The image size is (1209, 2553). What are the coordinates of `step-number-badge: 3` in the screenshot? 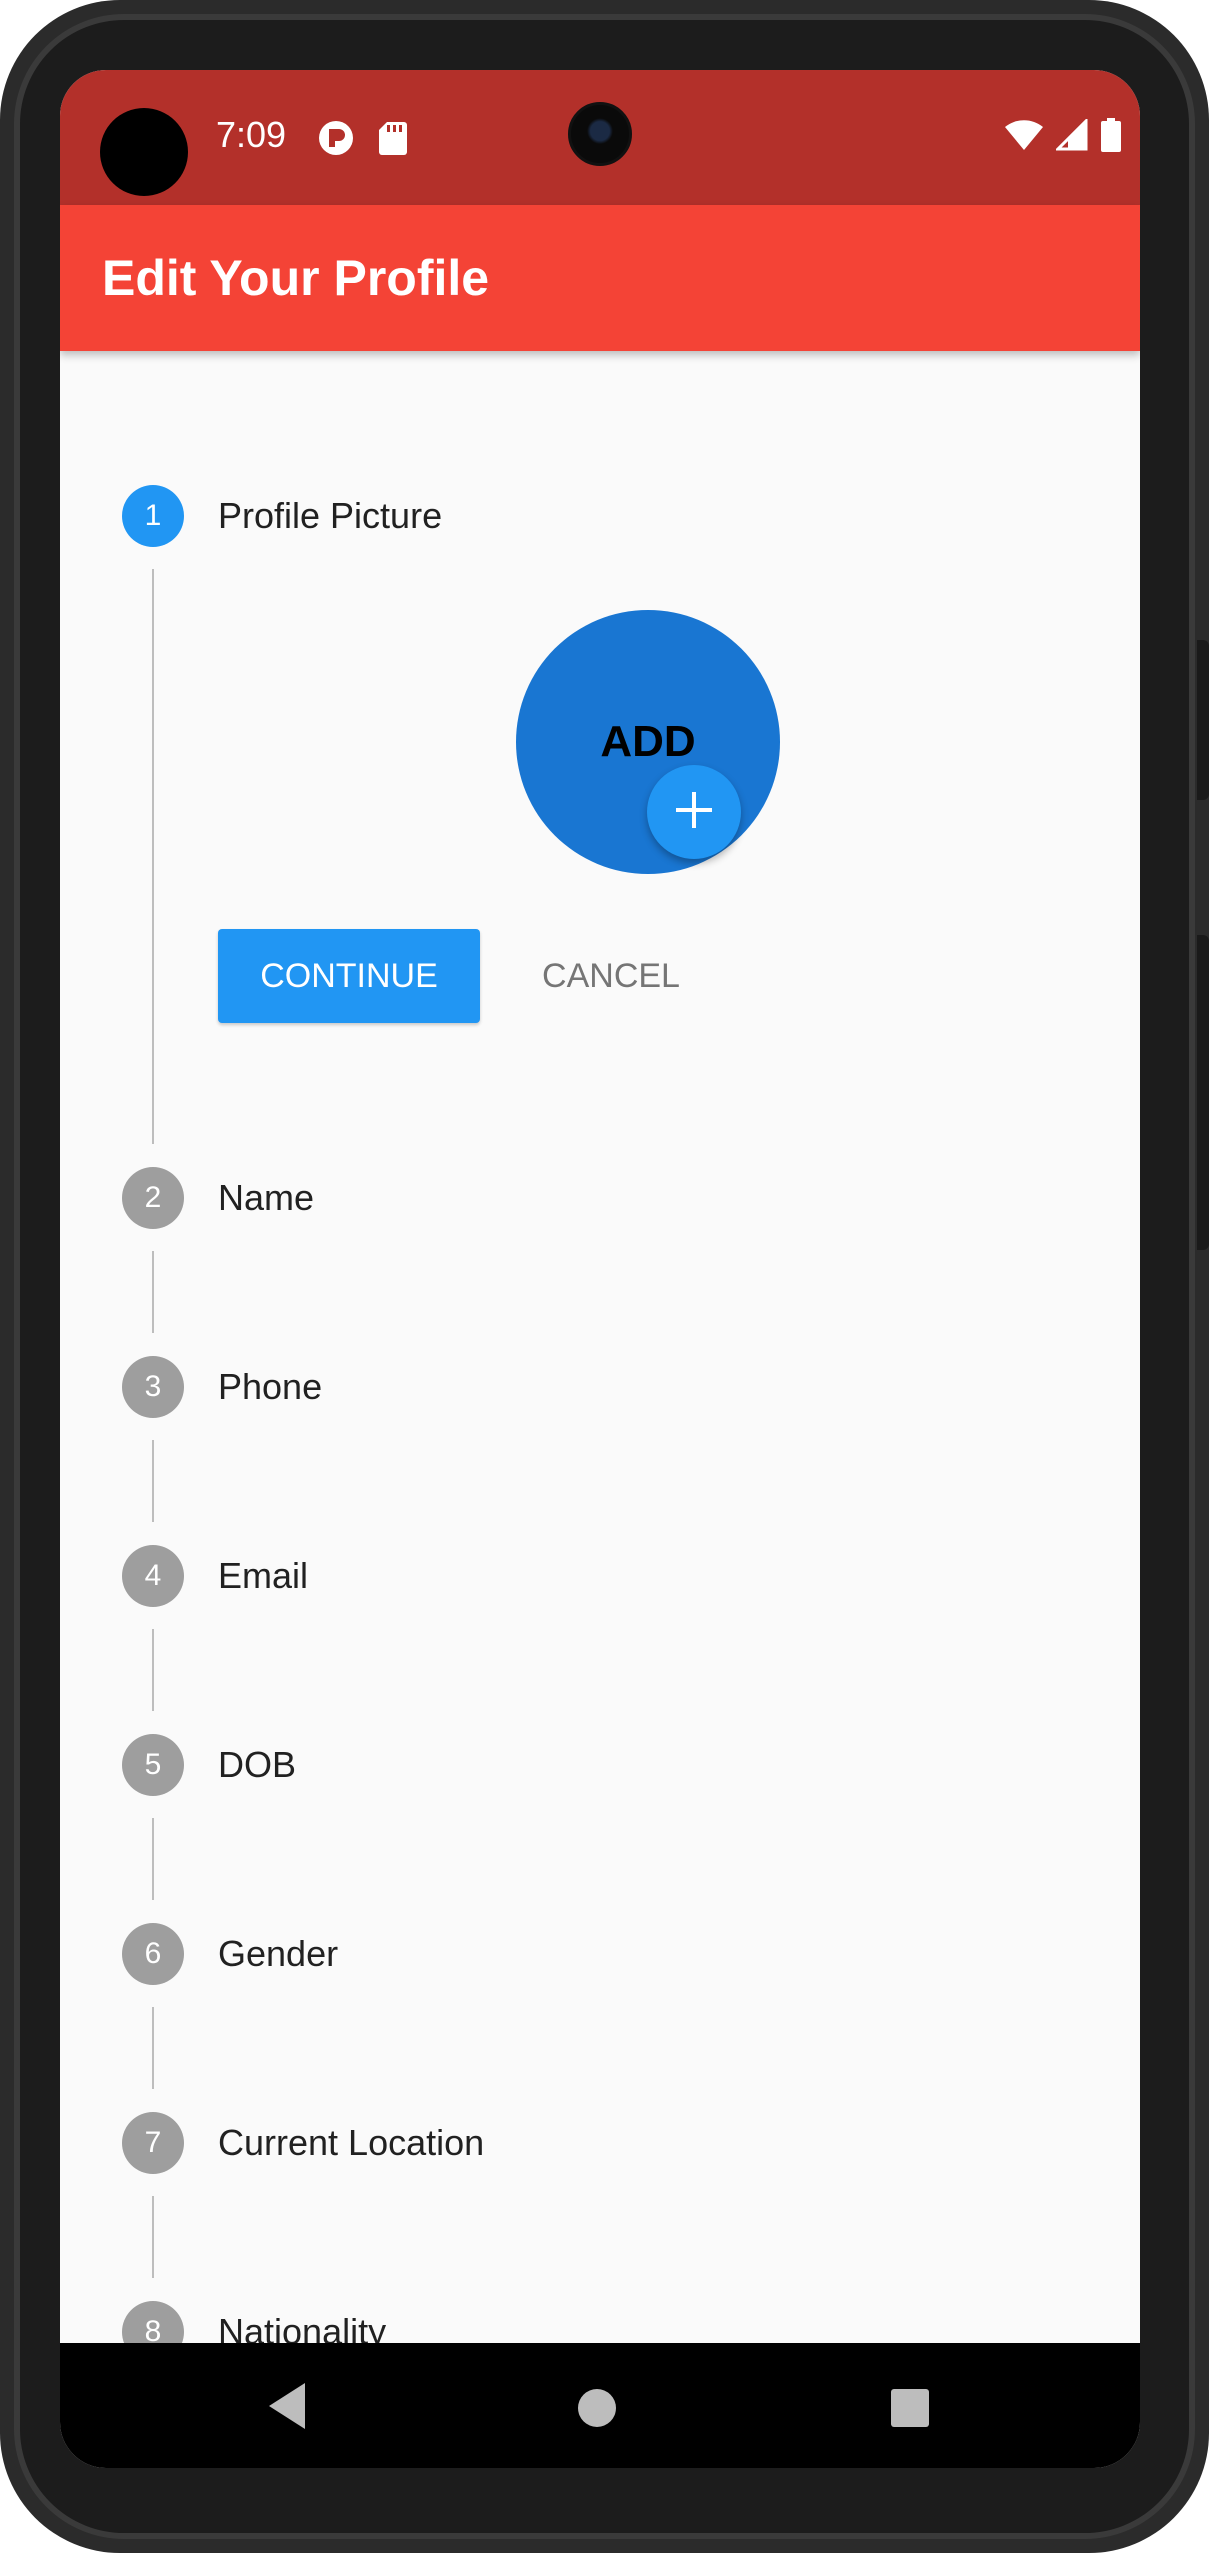 It's located at (153, 1387).